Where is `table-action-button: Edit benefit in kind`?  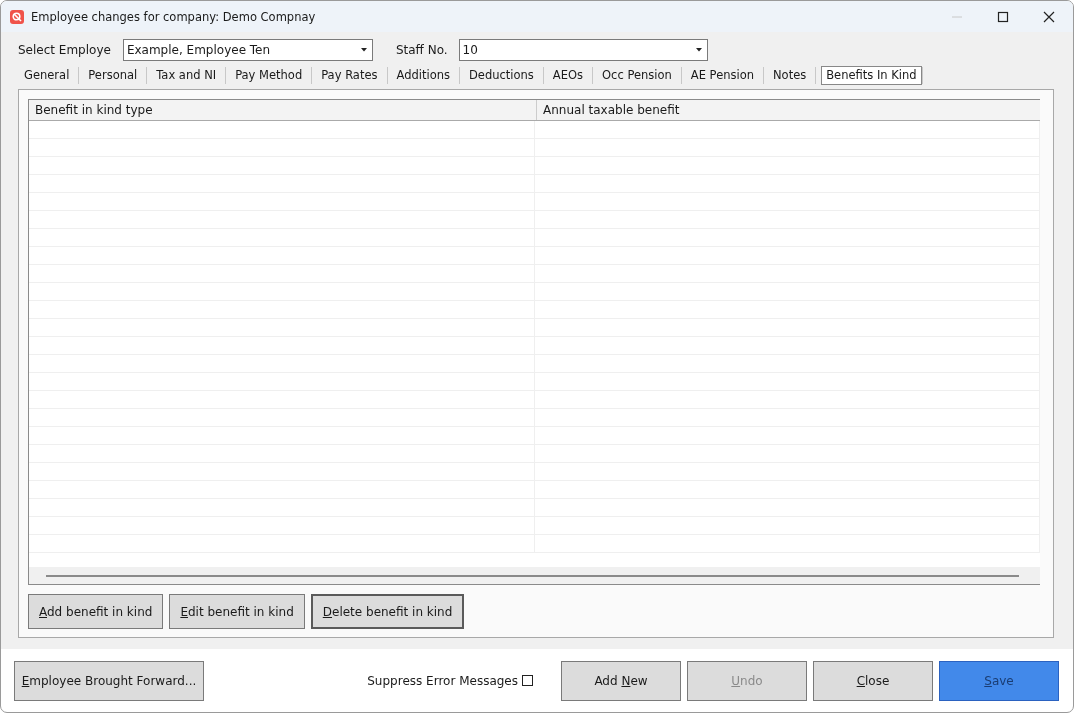 table-action-button: Edit benefit in kind is located at coordinates (237, 611).